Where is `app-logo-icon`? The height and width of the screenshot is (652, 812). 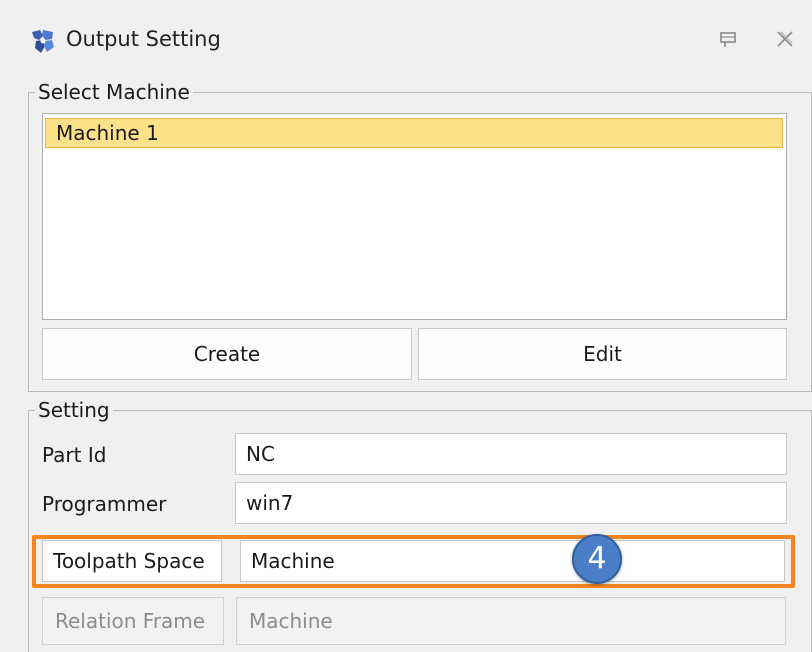 app-logo-icon is located at coordinates (43, 41).